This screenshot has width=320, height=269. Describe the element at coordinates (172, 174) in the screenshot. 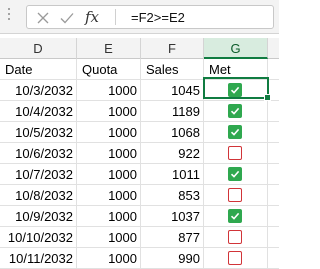

I see `sales-cell: 1011` at that location.